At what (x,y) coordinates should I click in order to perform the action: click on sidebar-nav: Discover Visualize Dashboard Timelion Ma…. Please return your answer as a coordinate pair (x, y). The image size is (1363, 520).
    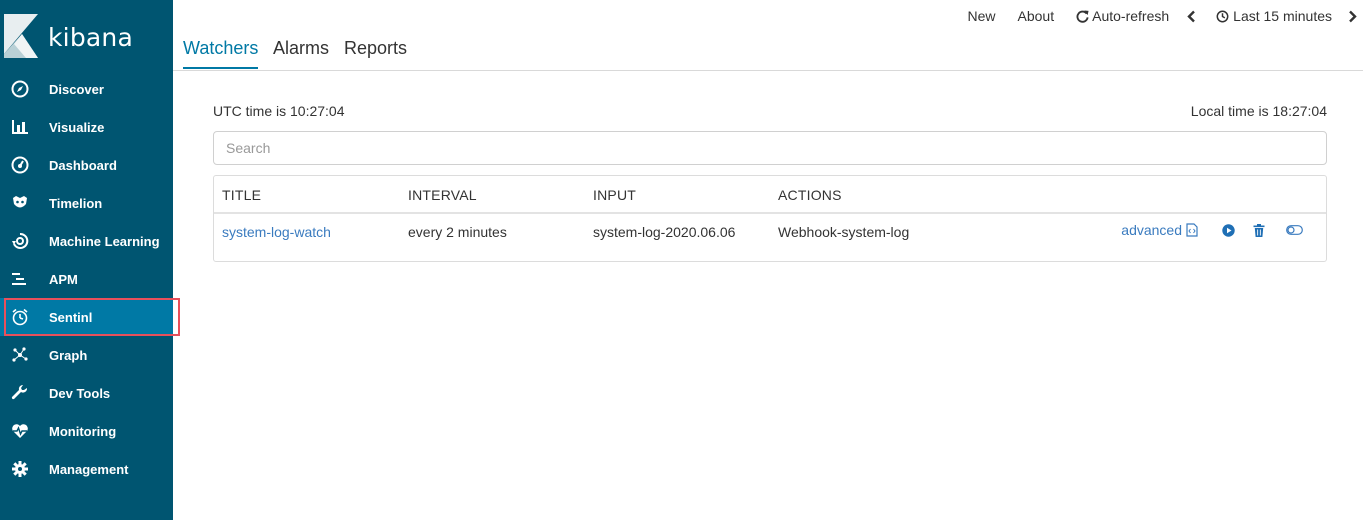
    Looking at the image, I should click on (86, 279).